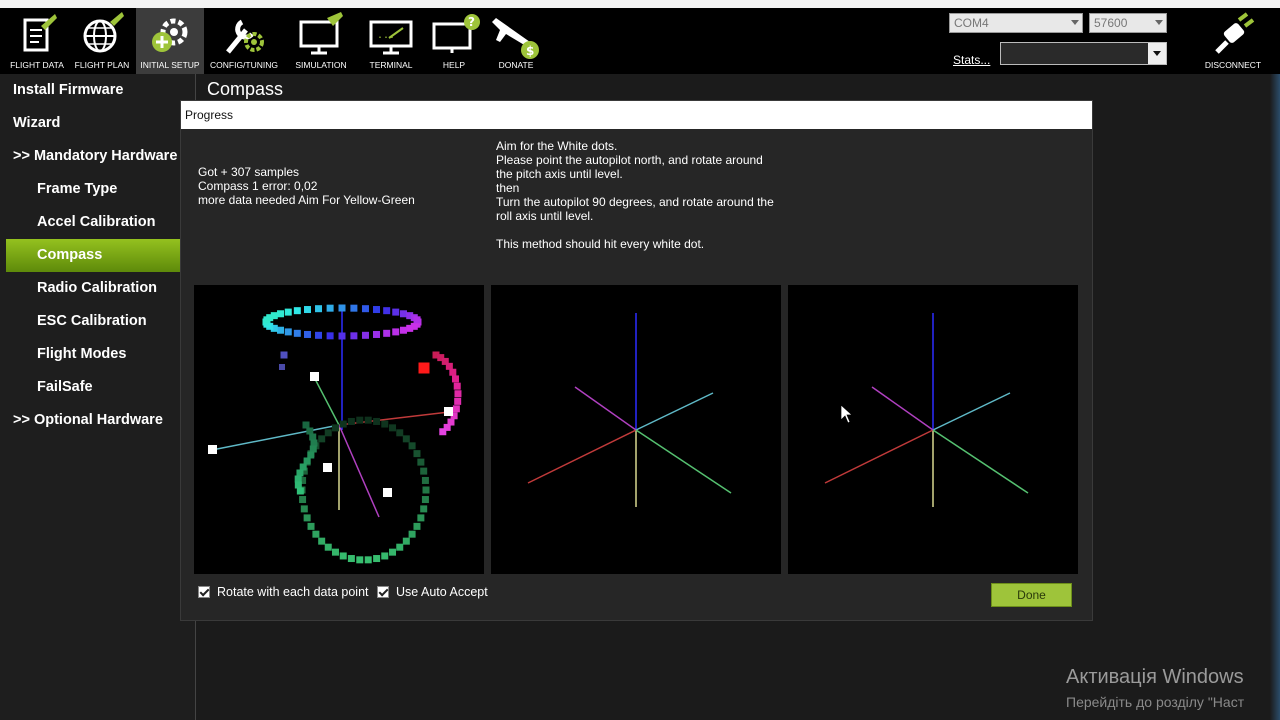  I want to click on sidebar-item-wizard: Wizard, so click(96, 123).